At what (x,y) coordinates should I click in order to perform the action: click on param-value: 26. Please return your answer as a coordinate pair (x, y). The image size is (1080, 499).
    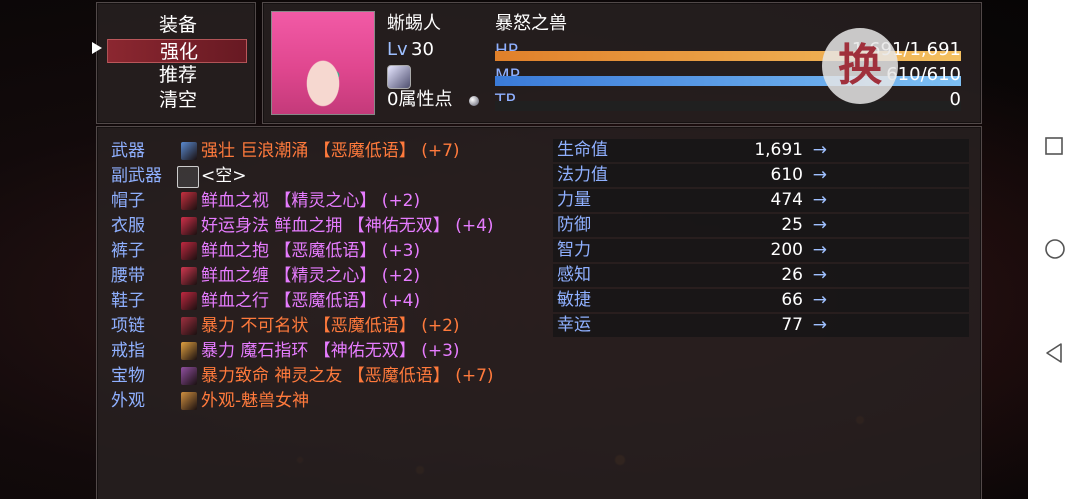
    Looking at the image, I should click on (792, 275).